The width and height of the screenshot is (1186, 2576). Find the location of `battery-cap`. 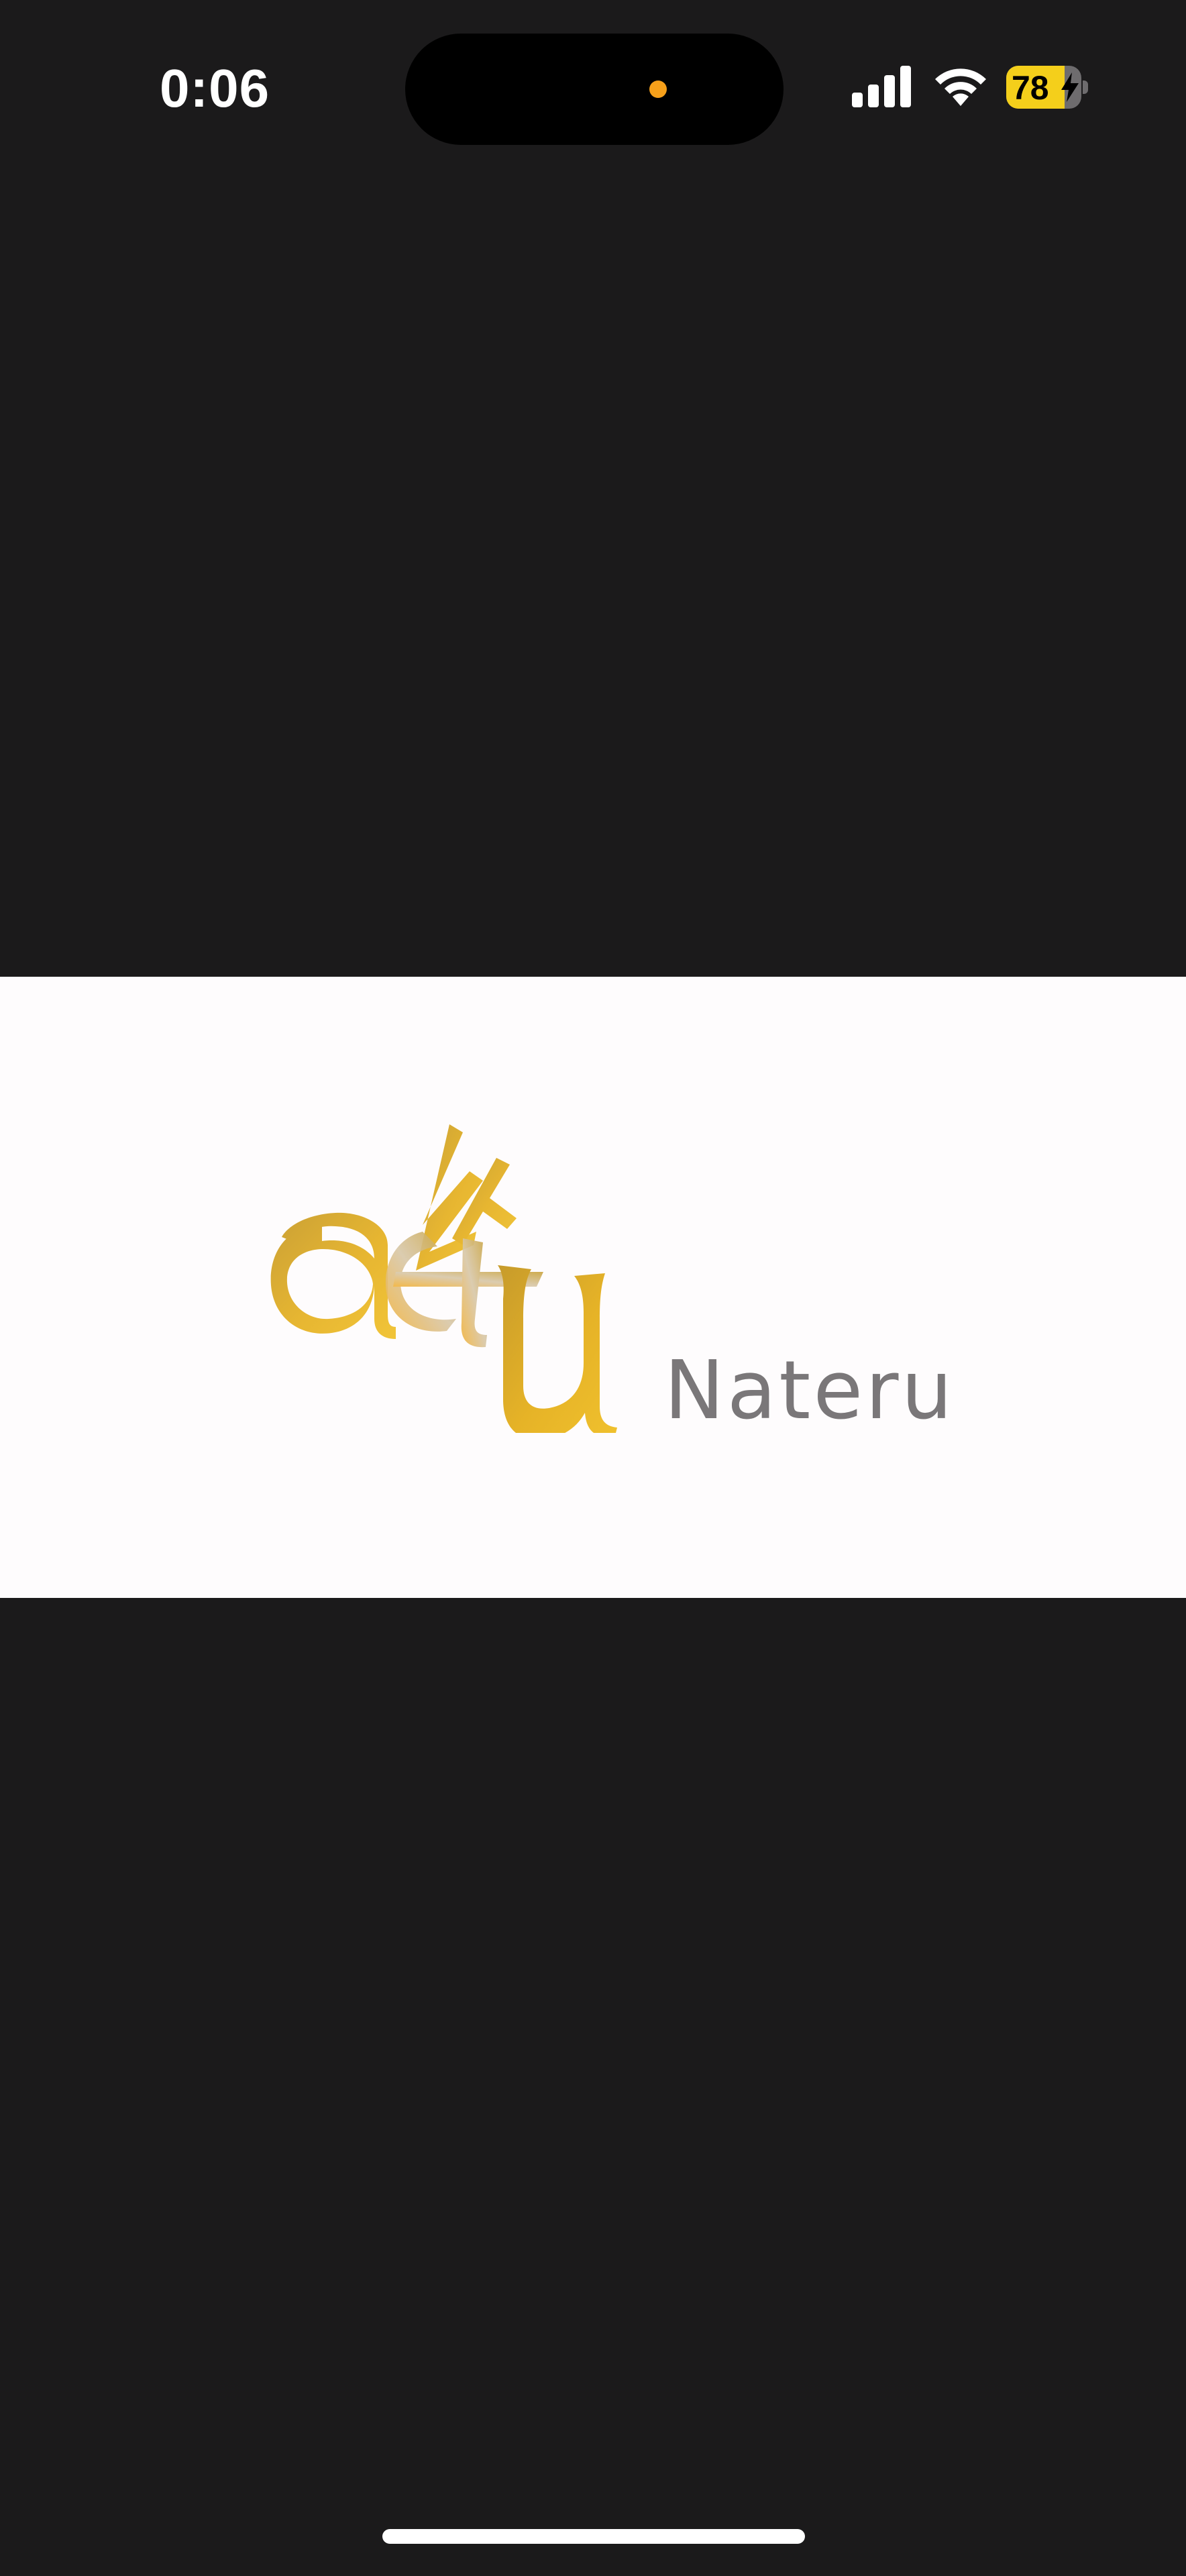

battery-cap is located at coordinates (1085, 87).